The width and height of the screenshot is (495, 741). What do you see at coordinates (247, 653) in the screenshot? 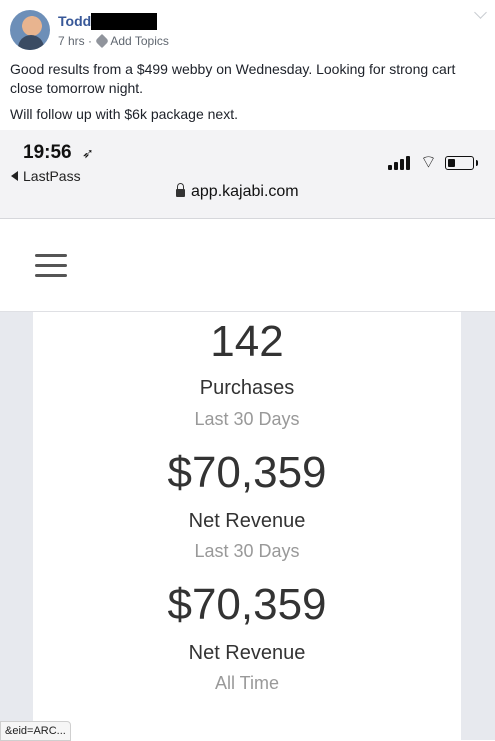
I see `net-revenue-all-label: Net Revenue` at bounding box center [247, 653].